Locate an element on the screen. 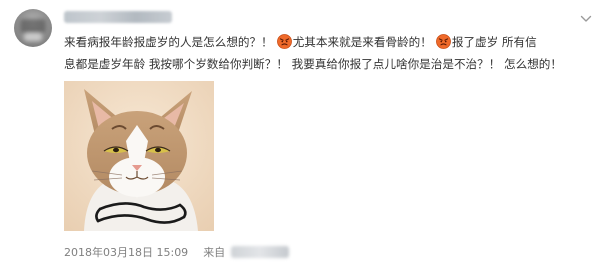 The image size is (600, 265). avatar is located at coordinates (33, 28).